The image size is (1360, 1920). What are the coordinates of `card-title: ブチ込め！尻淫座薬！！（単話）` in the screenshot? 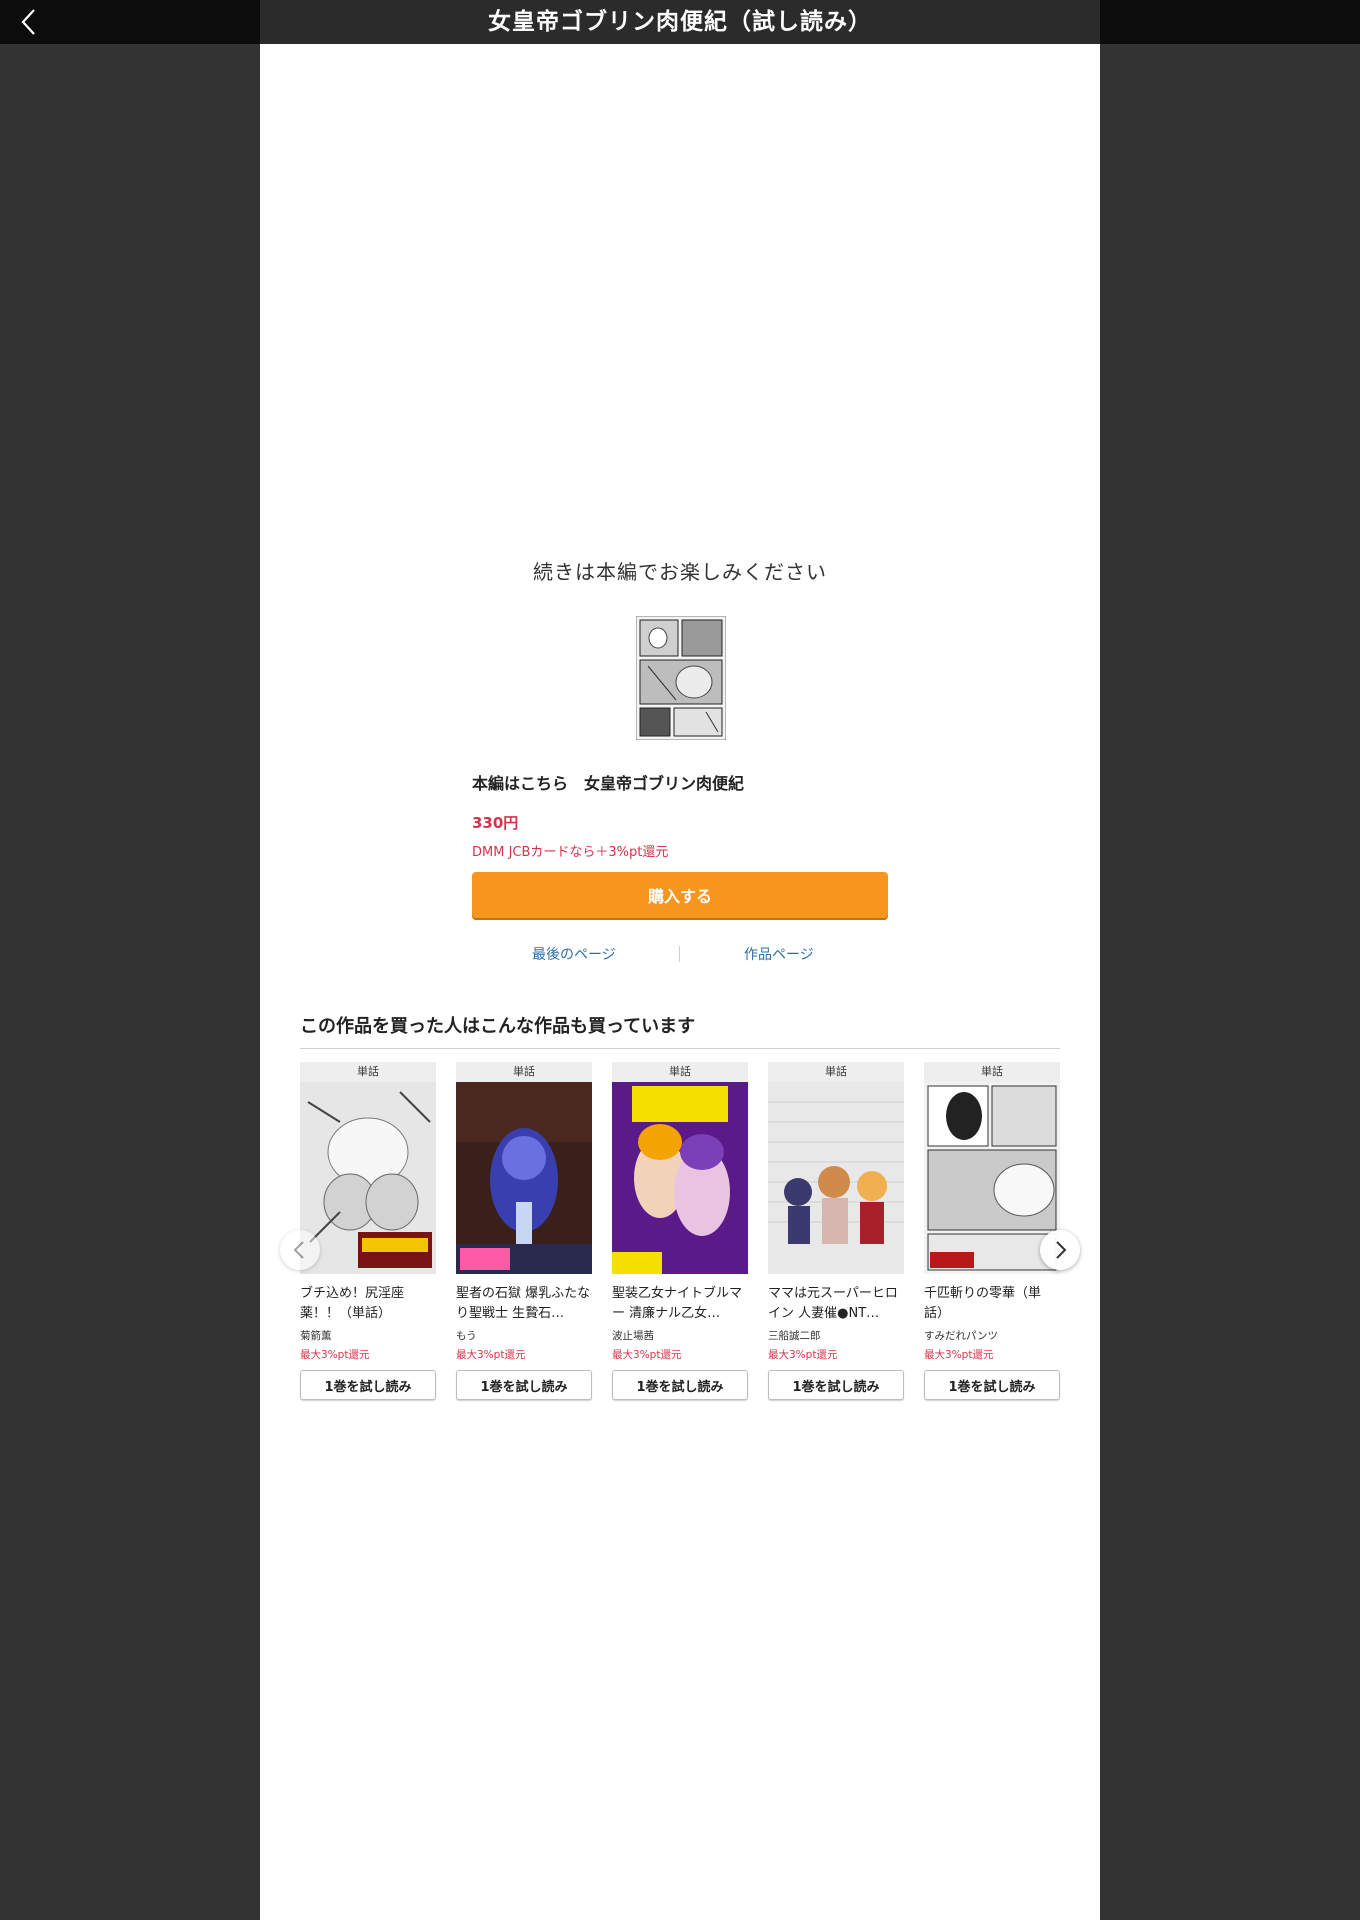 It's located at (368, 1304).